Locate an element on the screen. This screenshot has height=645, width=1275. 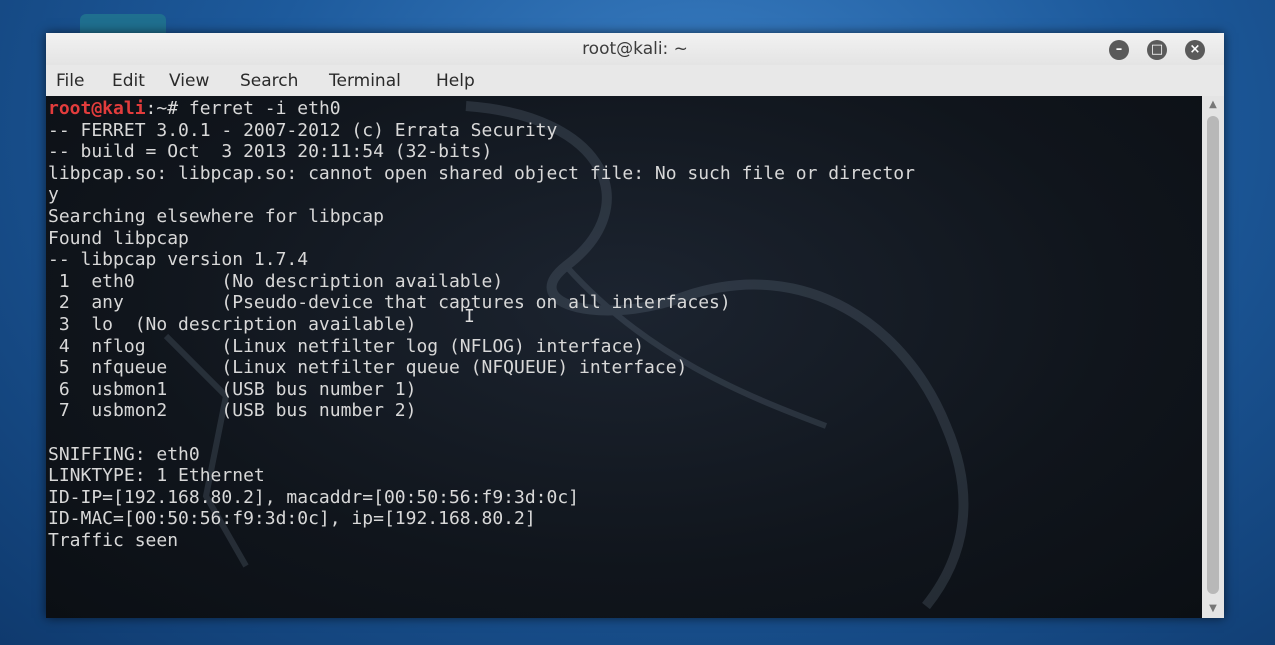
menu-view: View is located at coordinates (189, 81).